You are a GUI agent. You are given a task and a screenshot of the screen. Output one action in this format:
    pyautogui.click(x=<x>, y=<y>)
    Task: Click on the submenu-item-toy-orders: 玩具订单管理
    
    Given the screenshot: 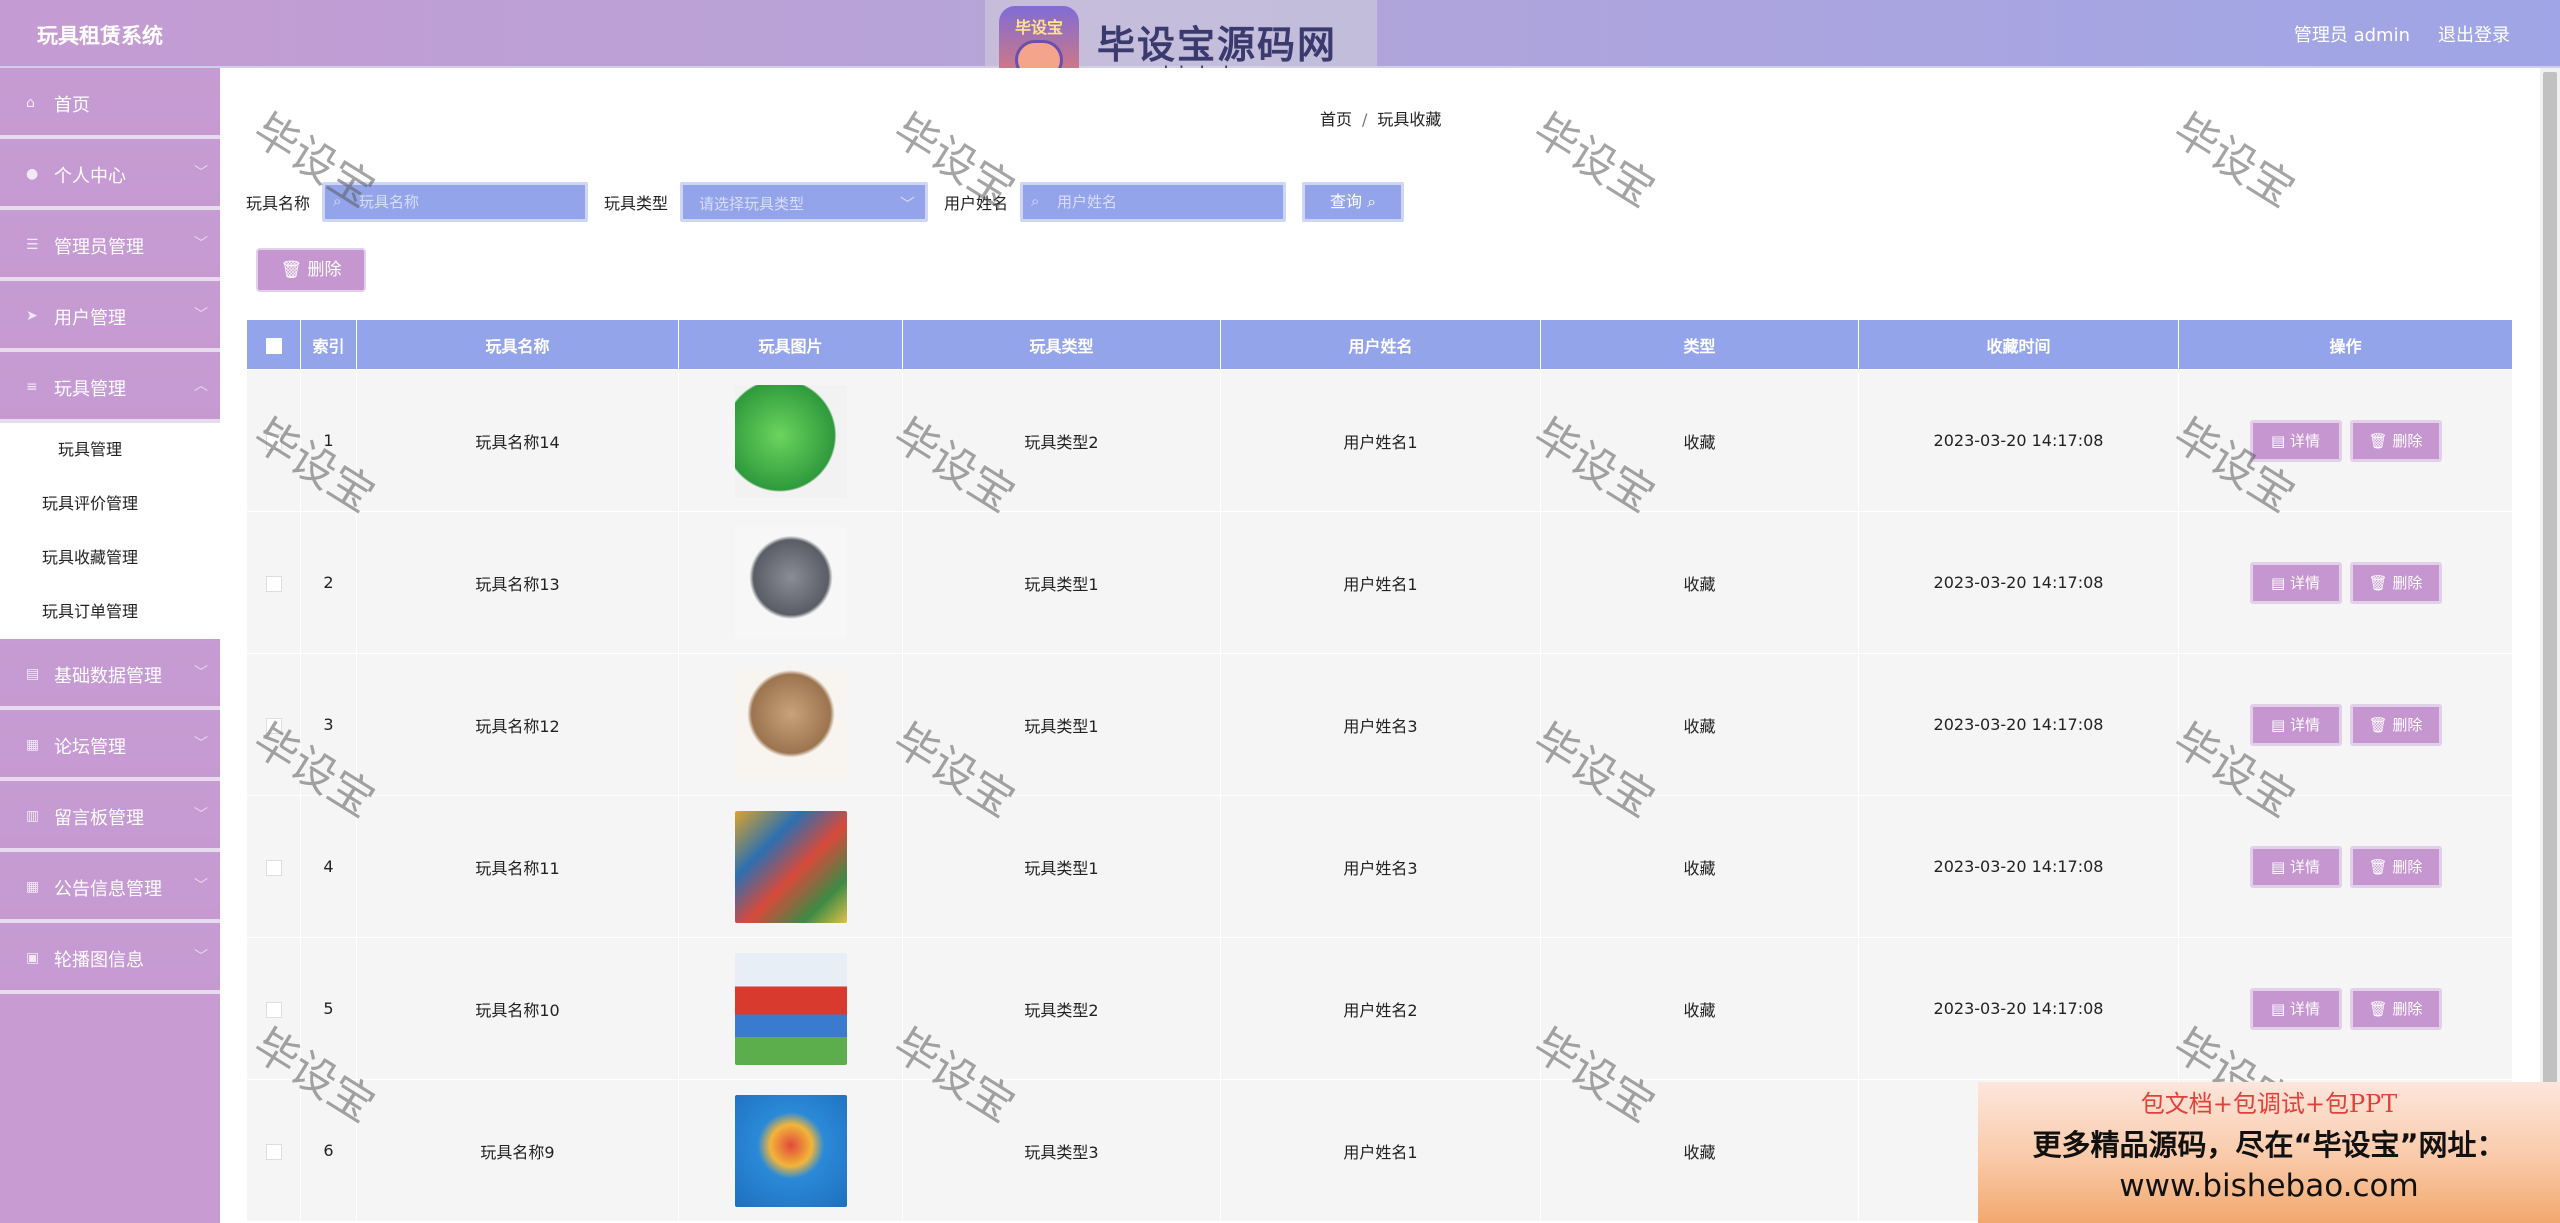 What is the action you would take?
    pyautogui.click(x=110, y=612)
    